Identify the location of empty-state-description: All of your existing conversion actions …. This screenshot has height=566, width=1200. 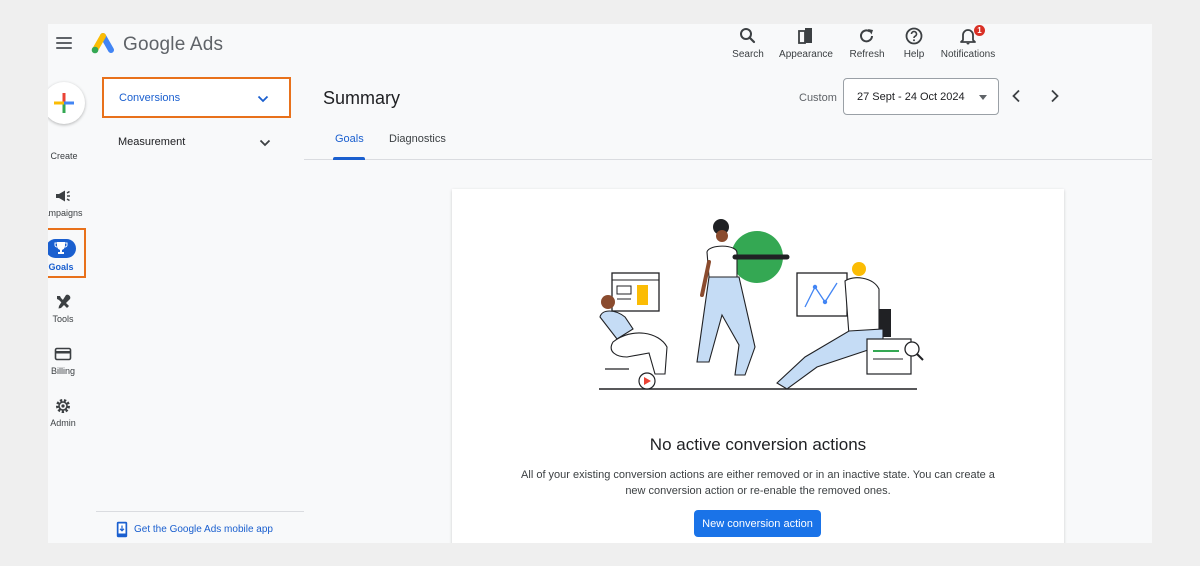
(758, 483).